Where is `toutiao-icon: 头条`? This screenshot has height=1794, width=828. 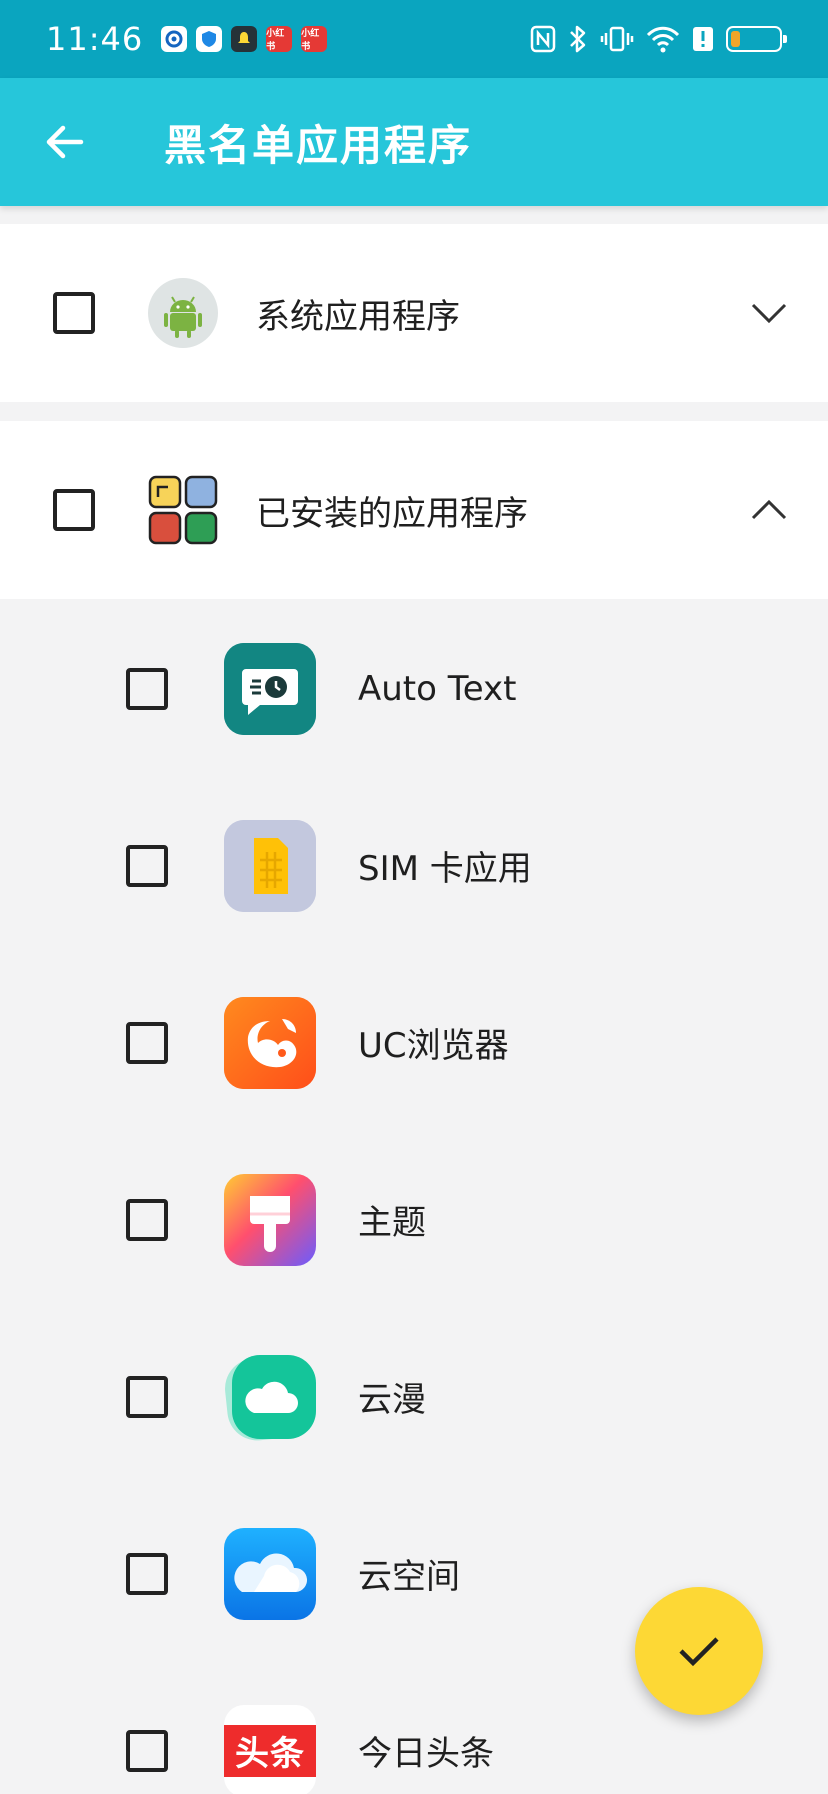 toutiao-icon: 头条 is located at coordinates (270, 1749).